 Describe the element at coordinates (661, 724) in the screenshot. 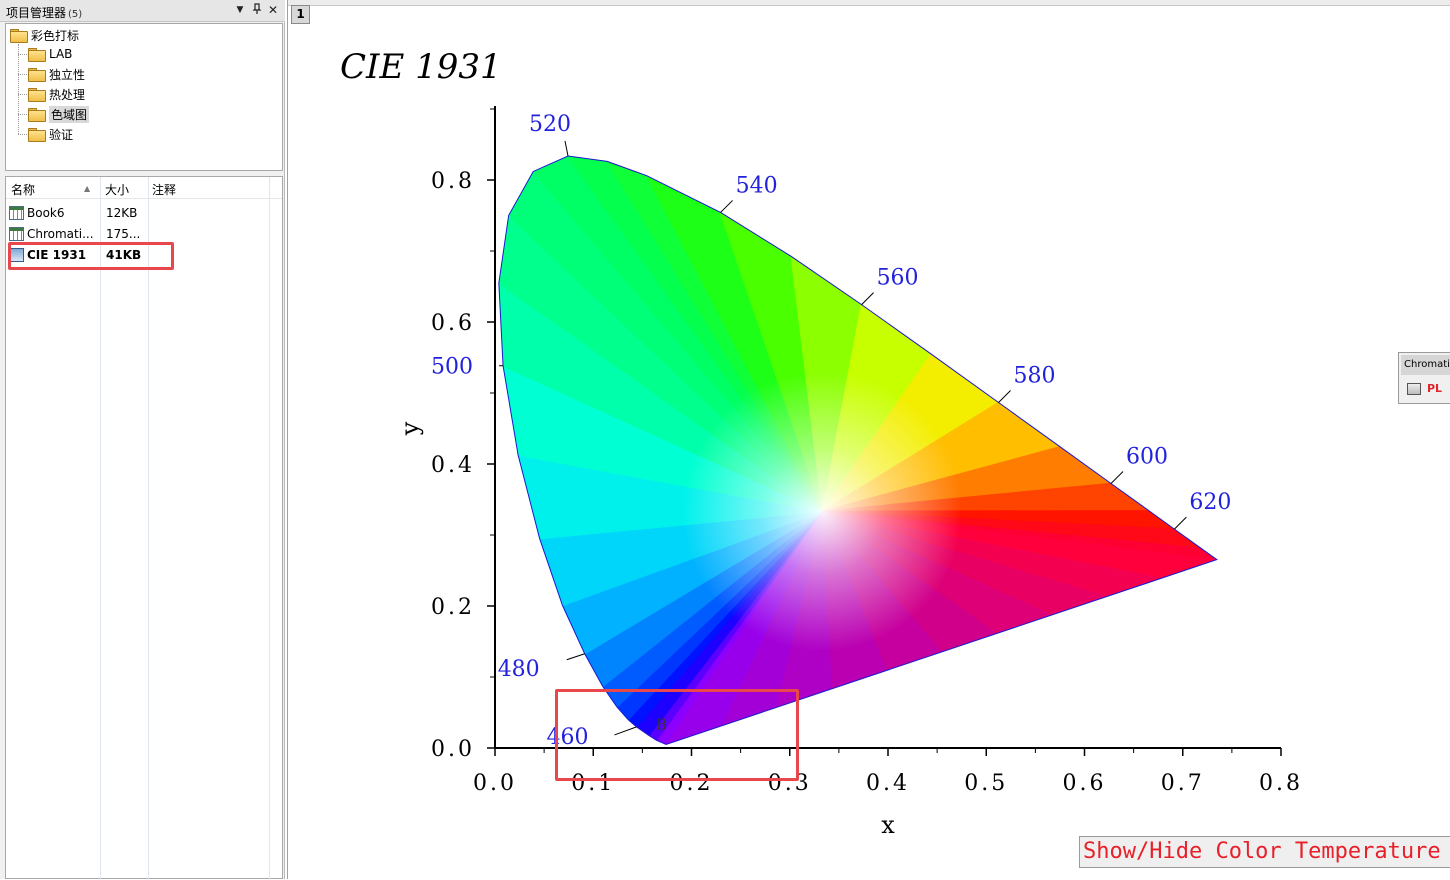

I see `point-label: B` at that location.